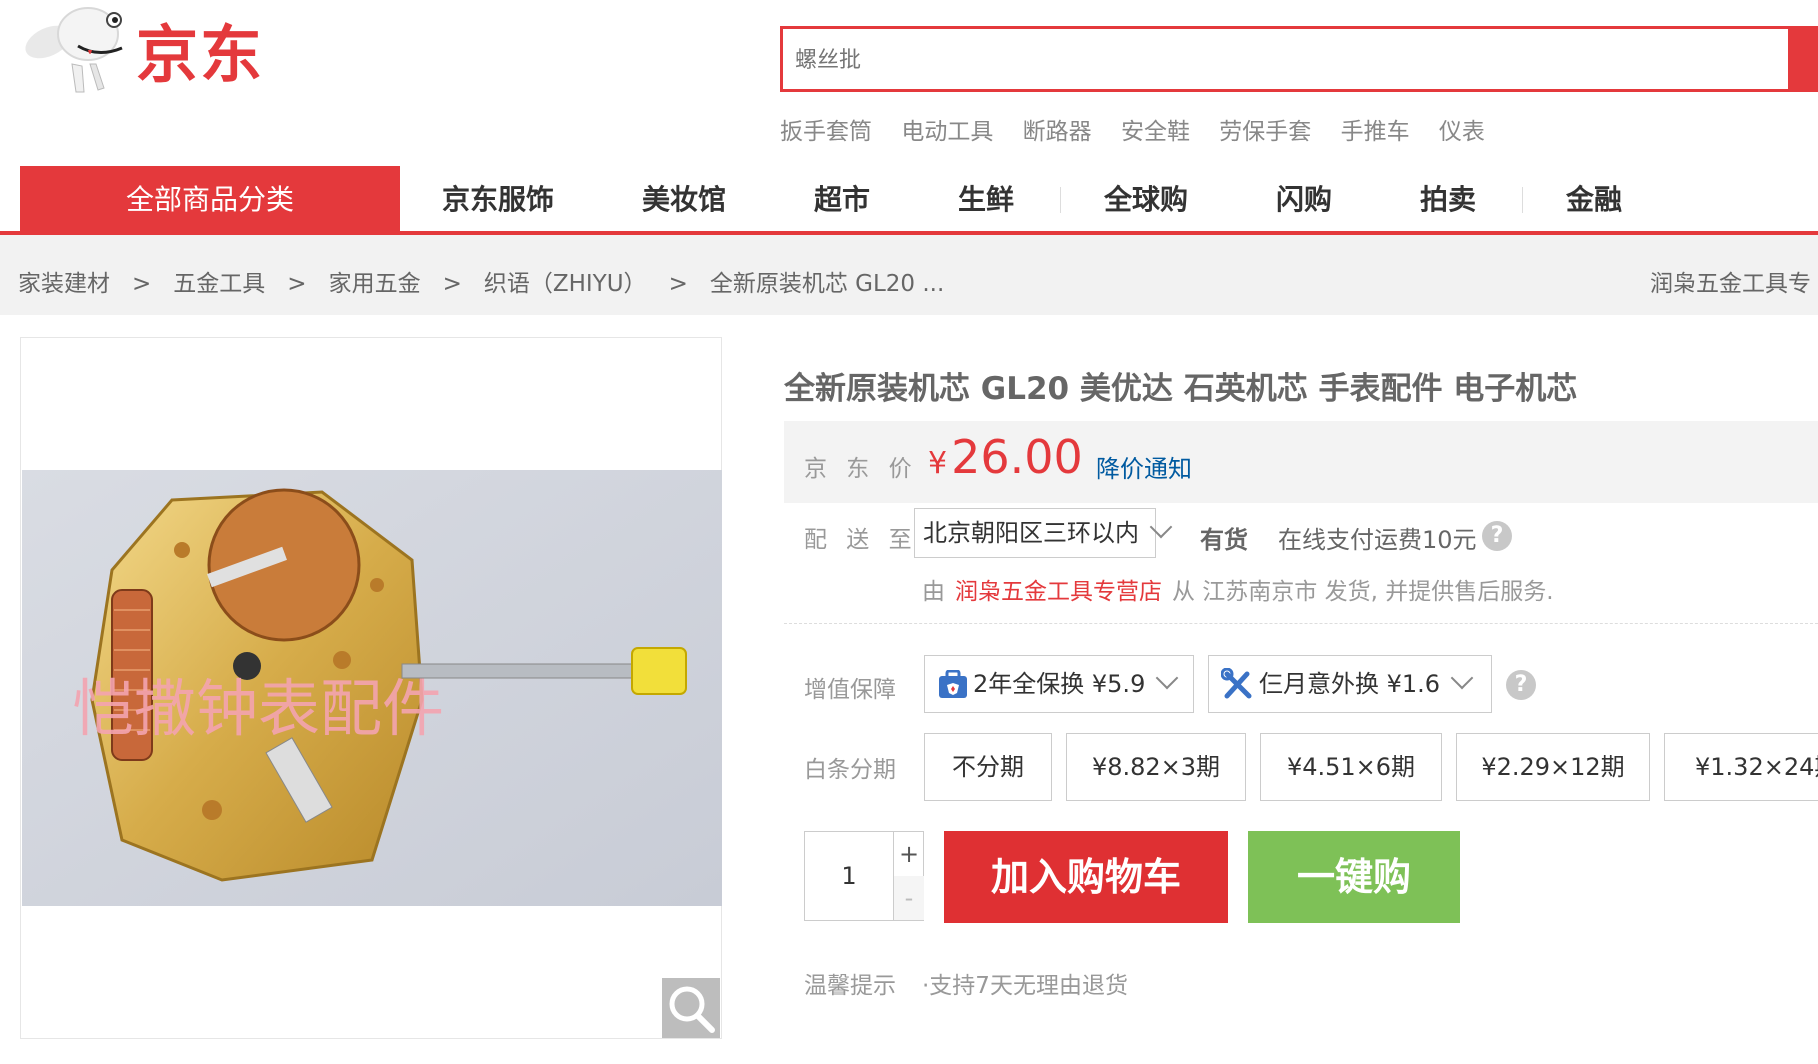 The image size is (1818, 1064). Describe the element at coordinates (1031, 533) in the screenshot. I see `delivery-address-value: 北京朝阳区三环以内` at that location.